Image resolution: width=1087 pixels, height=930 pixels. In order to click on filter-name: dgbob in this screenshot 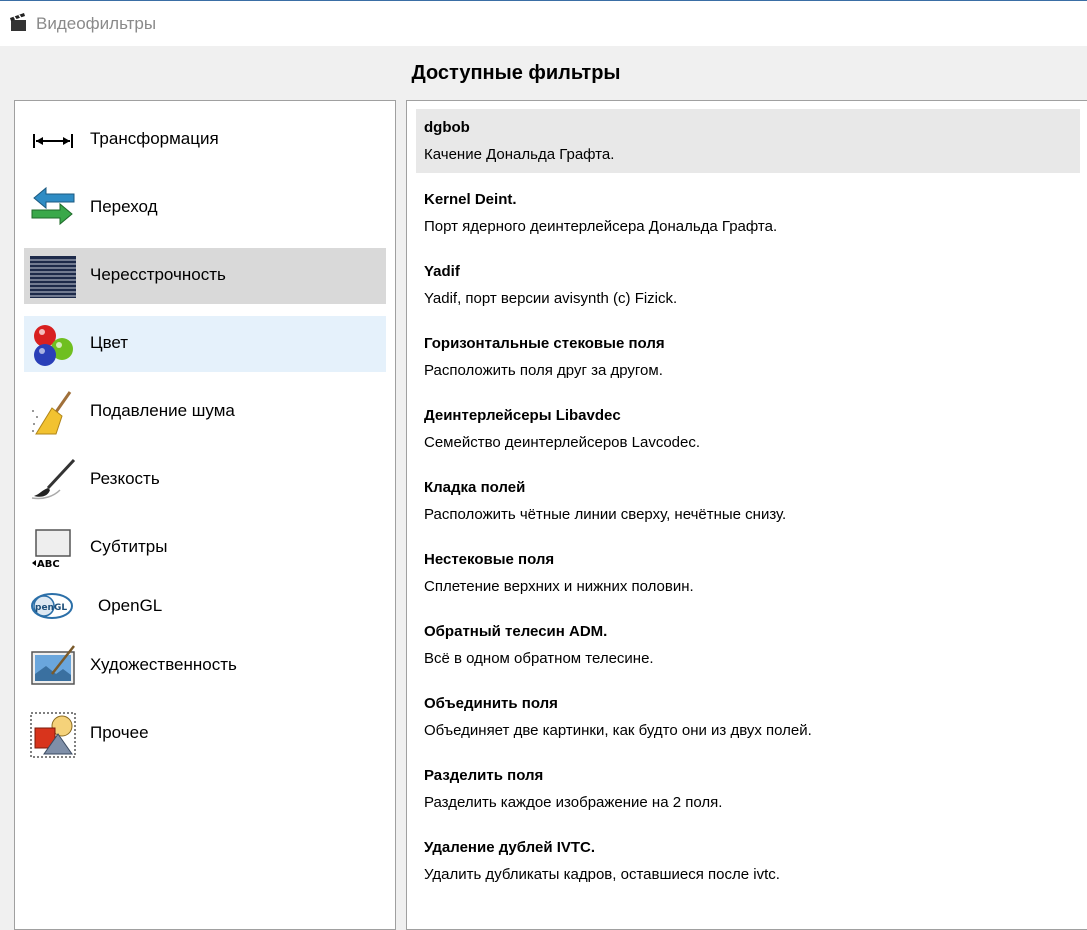, I will do `click(447, 127)`.